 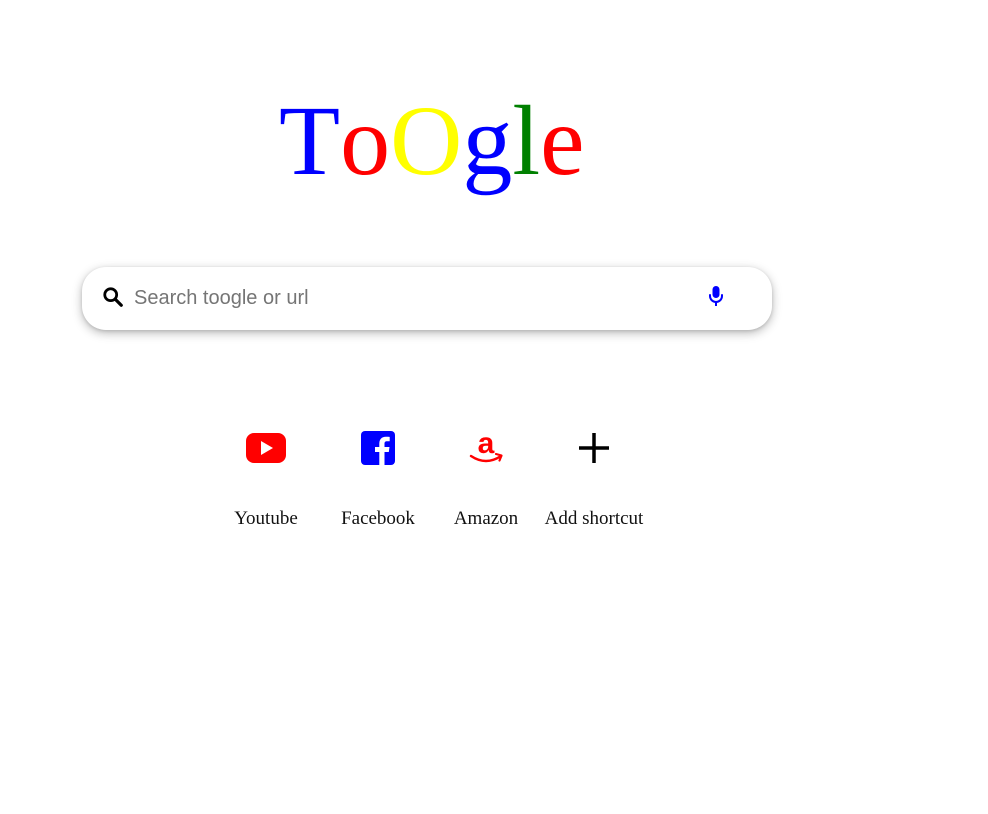 I want to click on svg-text: a, so click(x=486, y=444).